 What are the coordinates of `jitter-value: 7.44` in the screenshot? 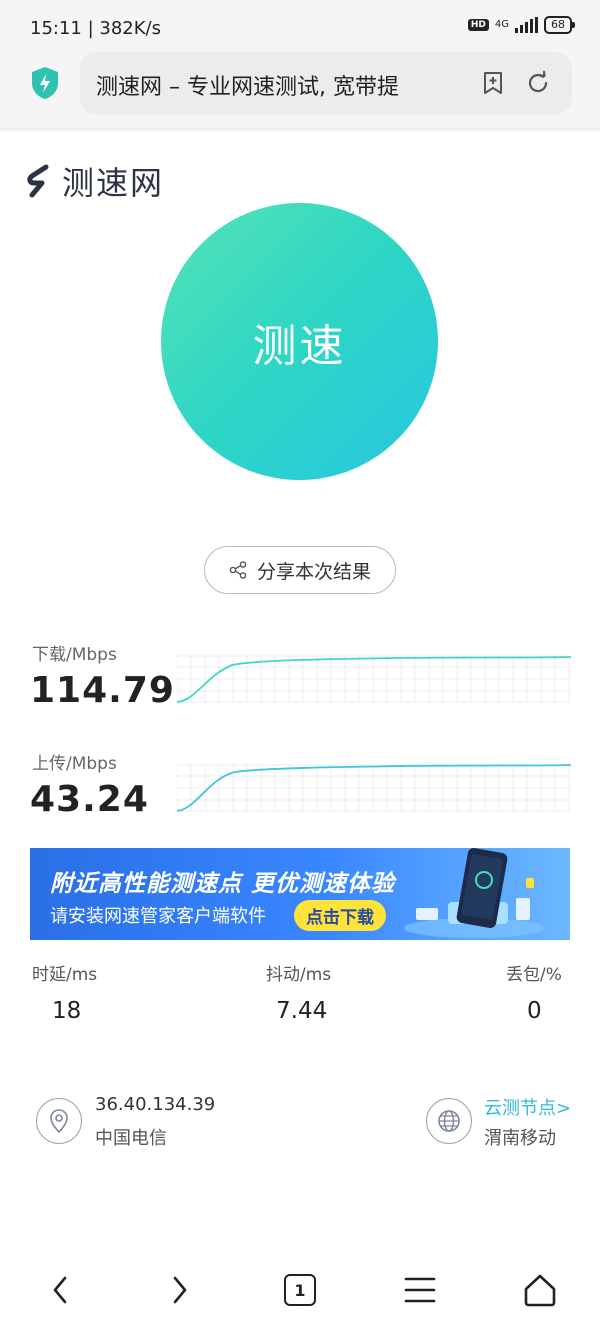 It's located at (302, 1011).